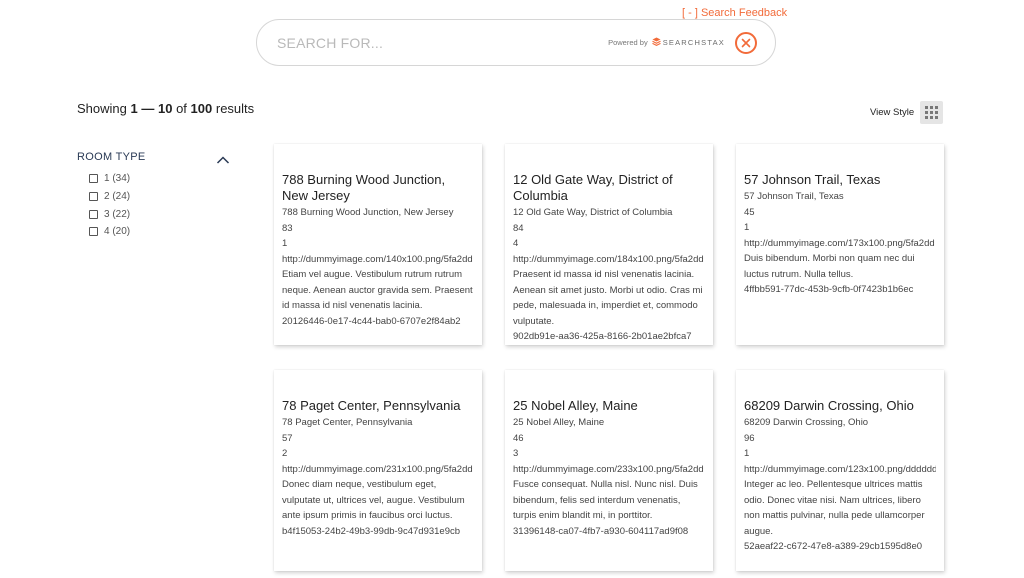  What do you see at coordinates (840, 406) in the screenshot?
I see `result-title: 68209 Darwin Crossing, Ohio` at bounding box center [840, 406].